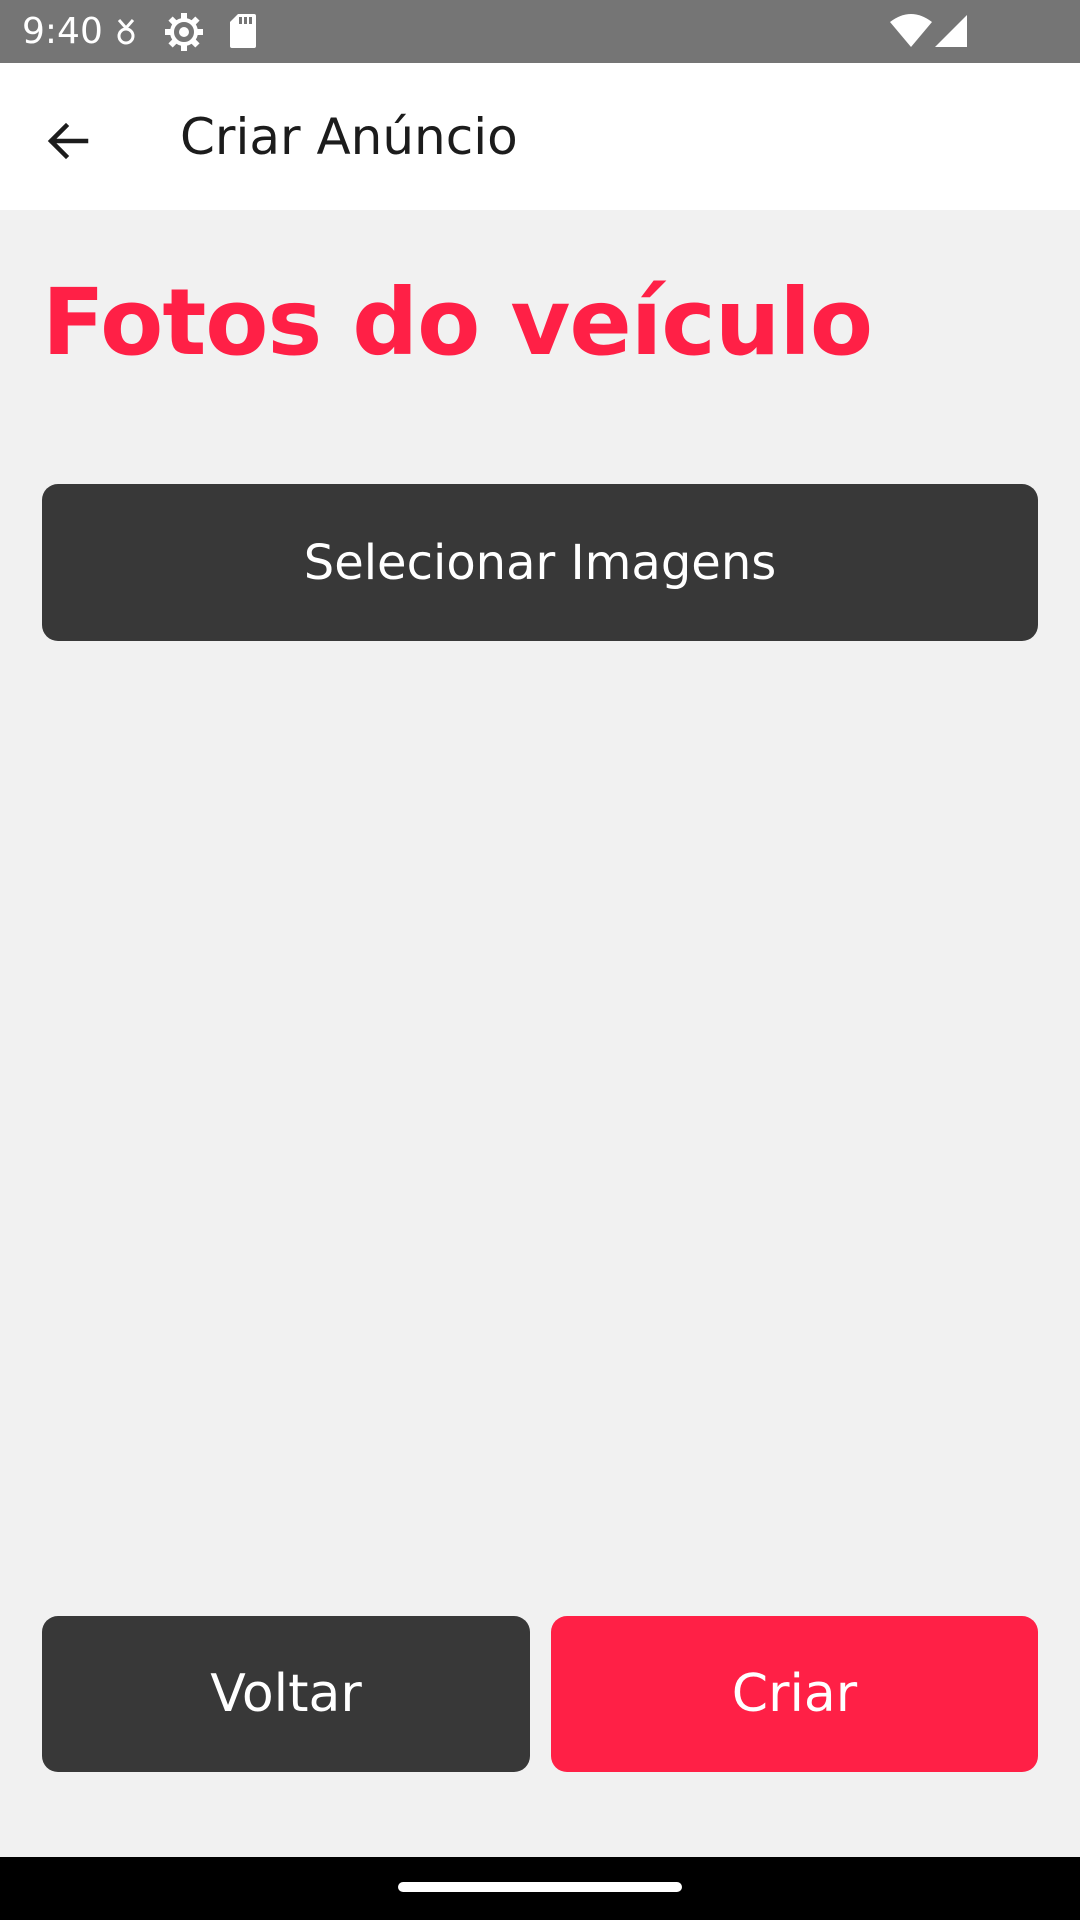 The image size is (1080, 1920). What do you see at coordinates (540, 31) in the screenshot?
I see `status-bar: 9:40` at bounding box center [540, 31].